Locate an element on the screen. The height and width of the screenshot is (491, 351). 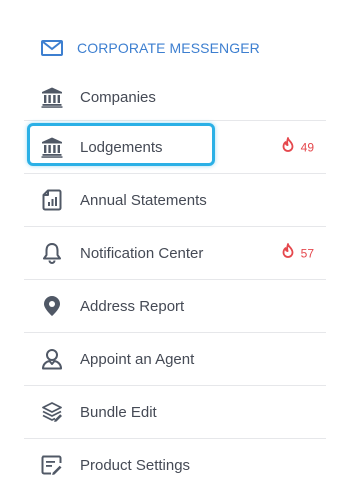
menu-item-address-report: Address Report is located at coordinates (175, 305).